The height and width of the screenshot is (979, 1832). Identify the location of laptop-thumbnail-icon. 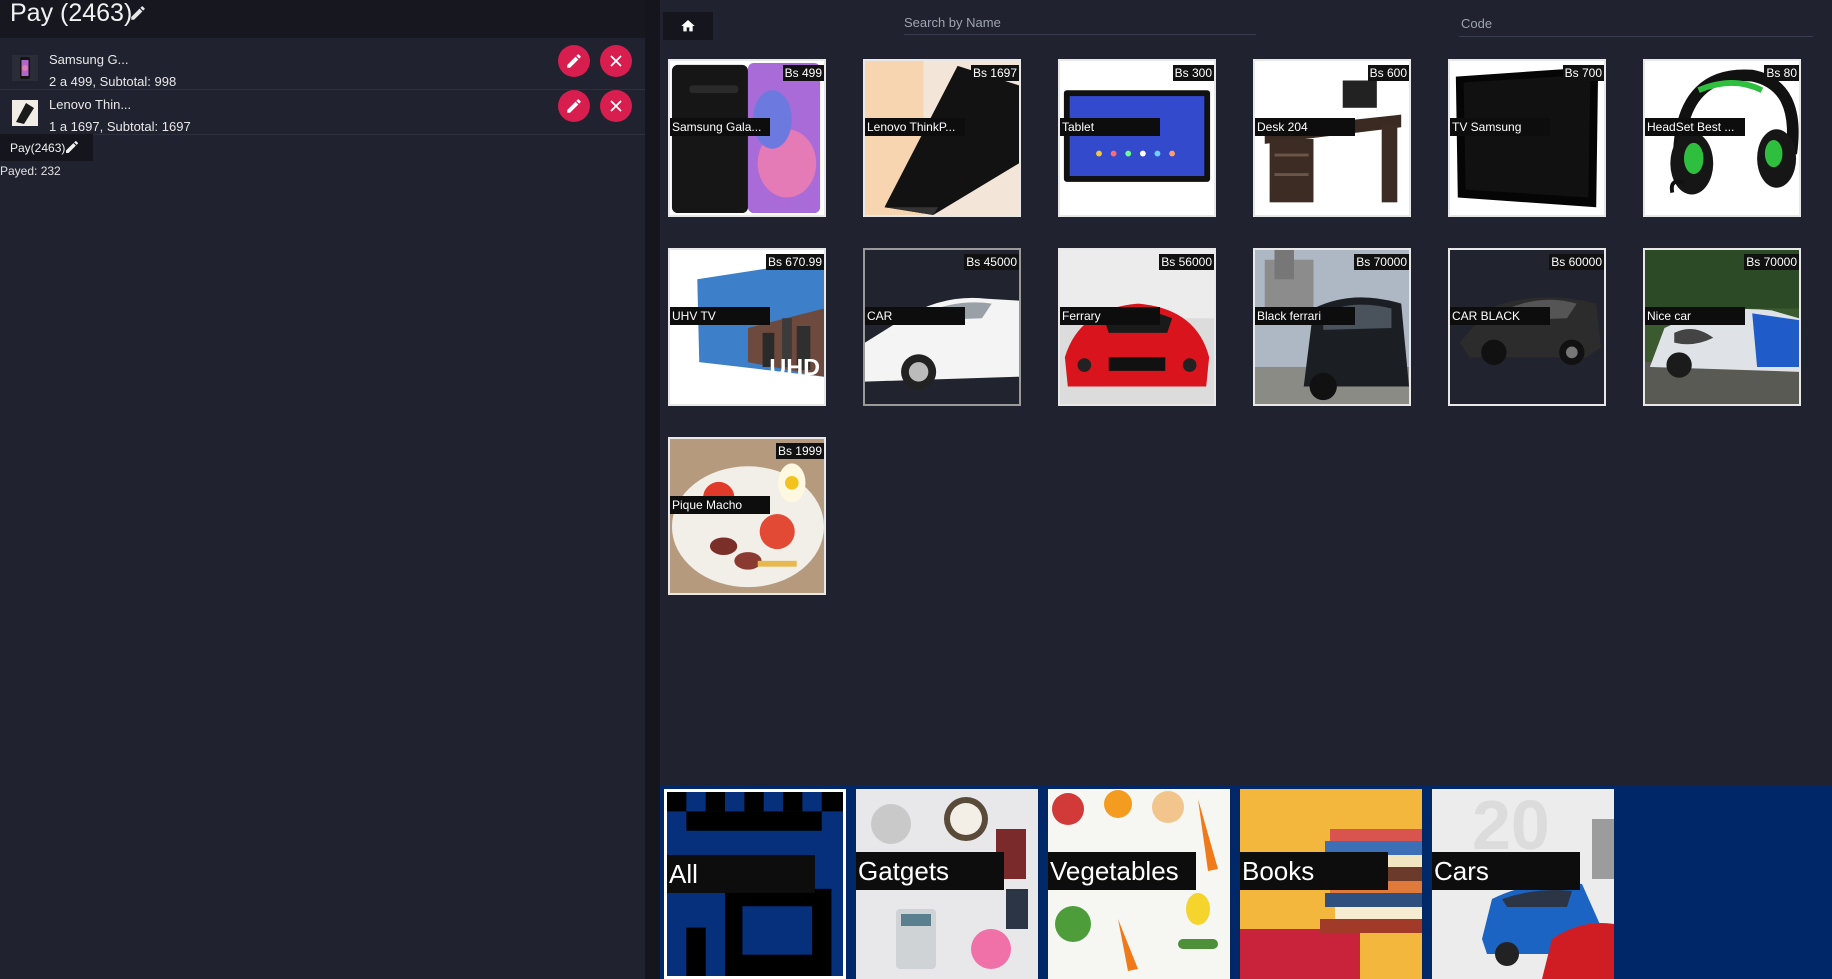
(25, 113).